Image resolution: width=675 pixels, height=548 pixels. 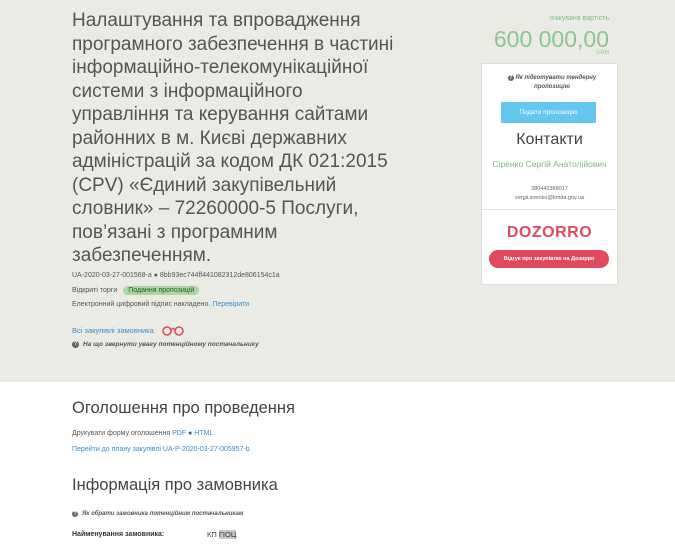 What do you see at coordinates (549, 164) in the screenshot?
I see `contact-name: Сіренко Сергій Анатолійович` at bounding box center [549, 164].